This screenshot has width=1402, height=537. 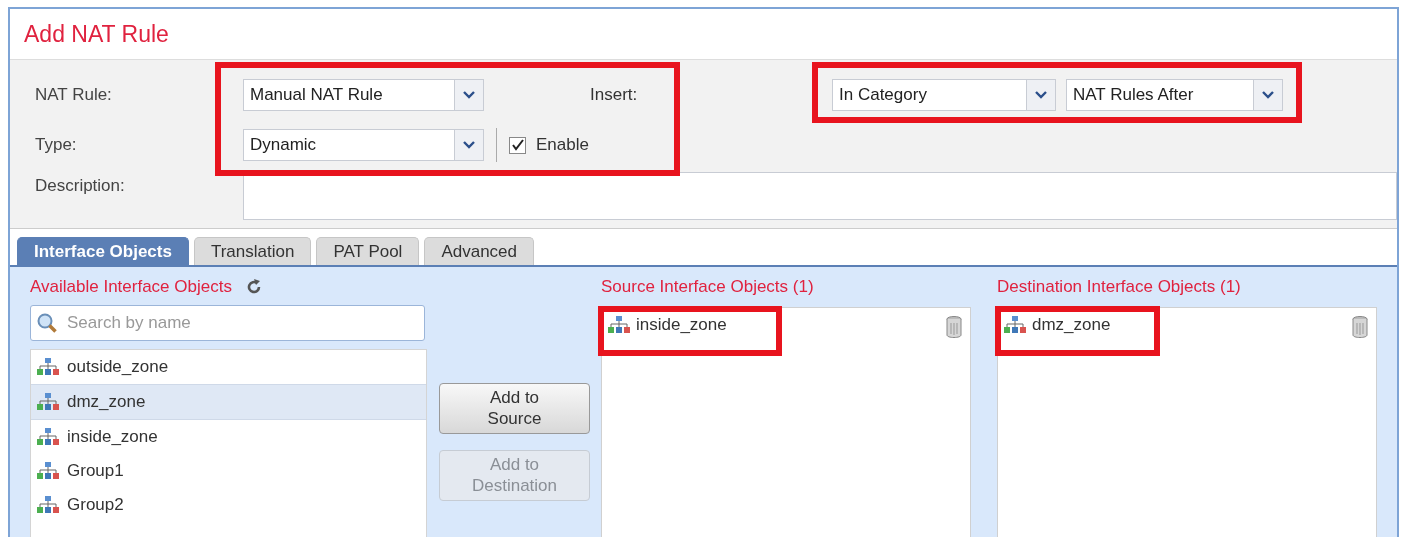 I want to click on field-label: Insert:, so click(x=614, y=95).